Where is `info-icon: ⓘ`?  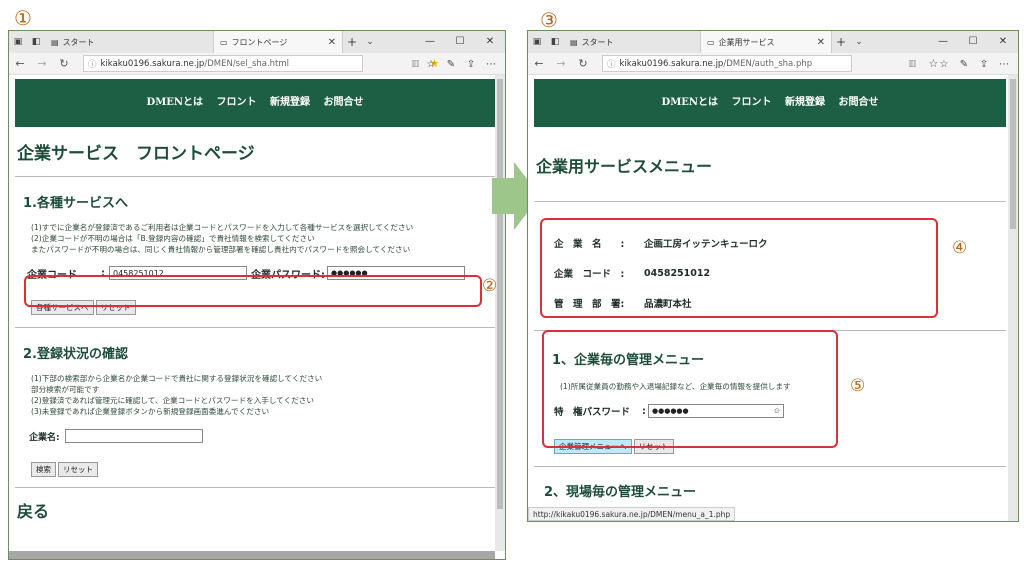
info-icon: ⓘ is located at coordinates (611, 64).